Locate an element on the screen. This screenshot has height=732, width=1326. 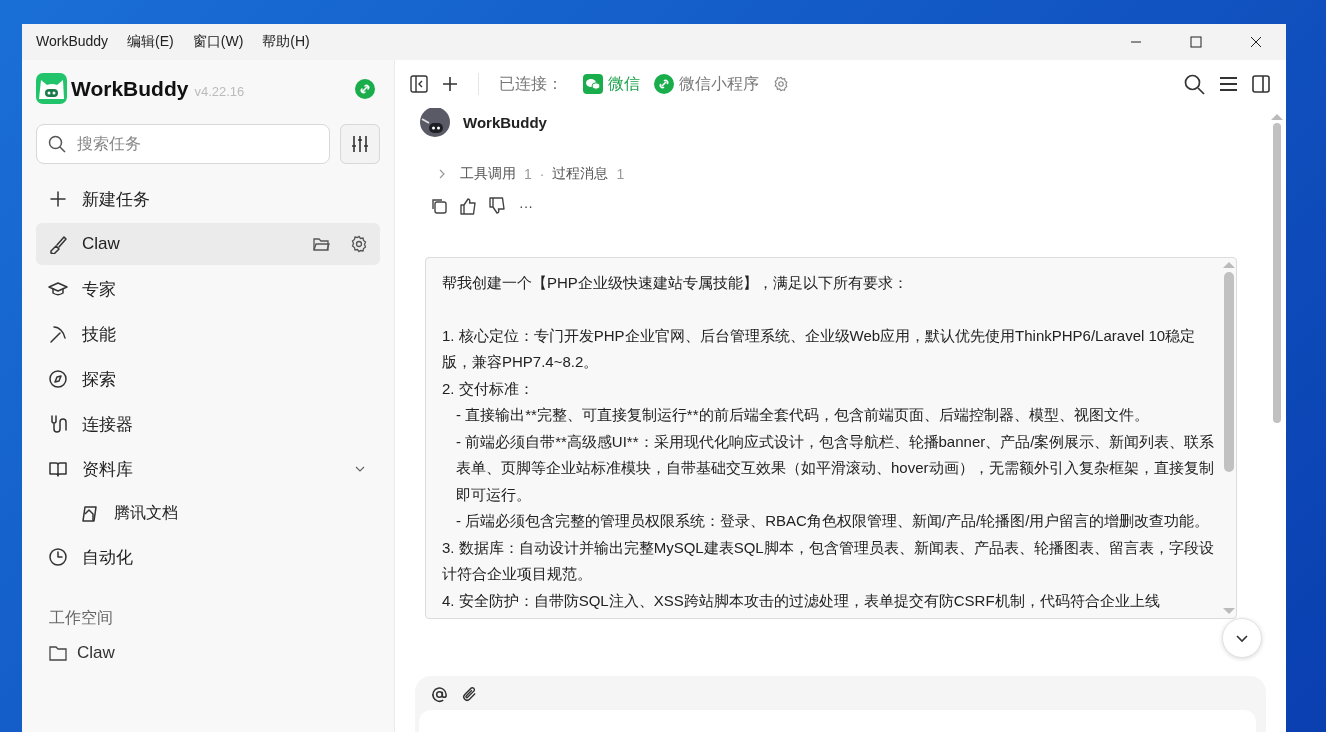
clock-icon is located at coordinates (58, 557).